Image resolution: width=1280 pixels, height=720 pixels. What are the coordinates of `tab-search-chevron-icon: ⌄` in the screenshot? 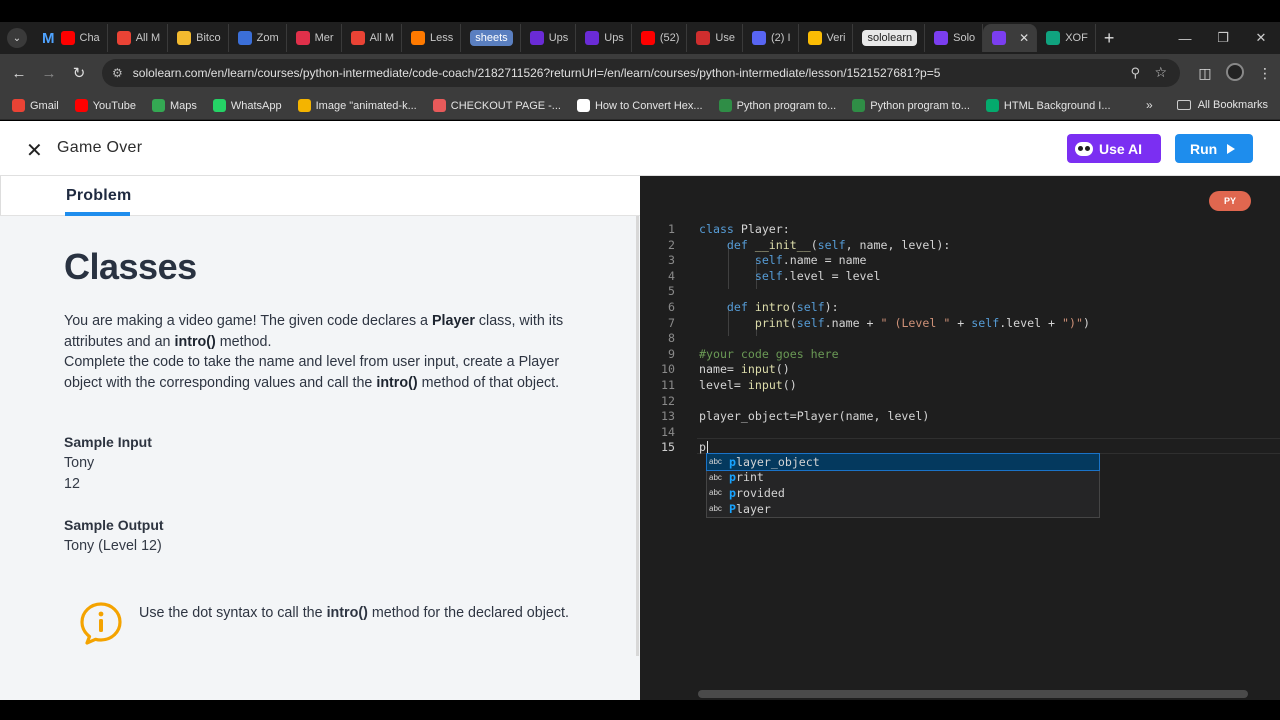 It's located at (17, 38).